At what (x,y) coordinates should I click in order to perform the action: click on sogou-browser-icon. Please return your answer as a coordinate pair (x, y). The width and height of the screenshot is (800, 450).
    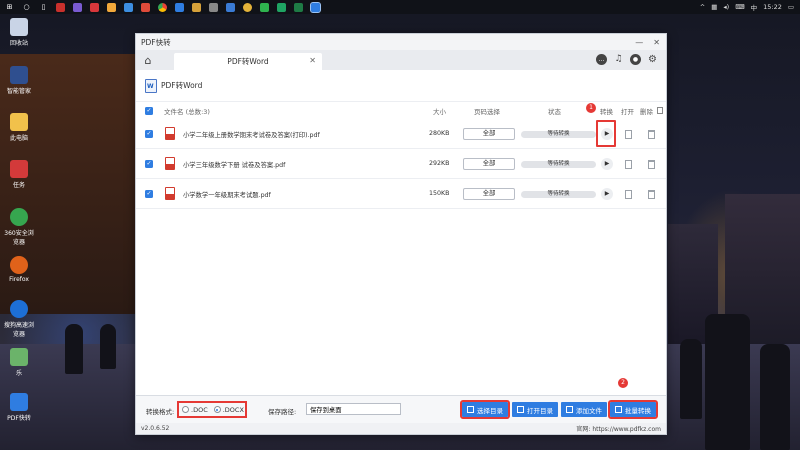
    Looking at the image, I should click on (19, 309).